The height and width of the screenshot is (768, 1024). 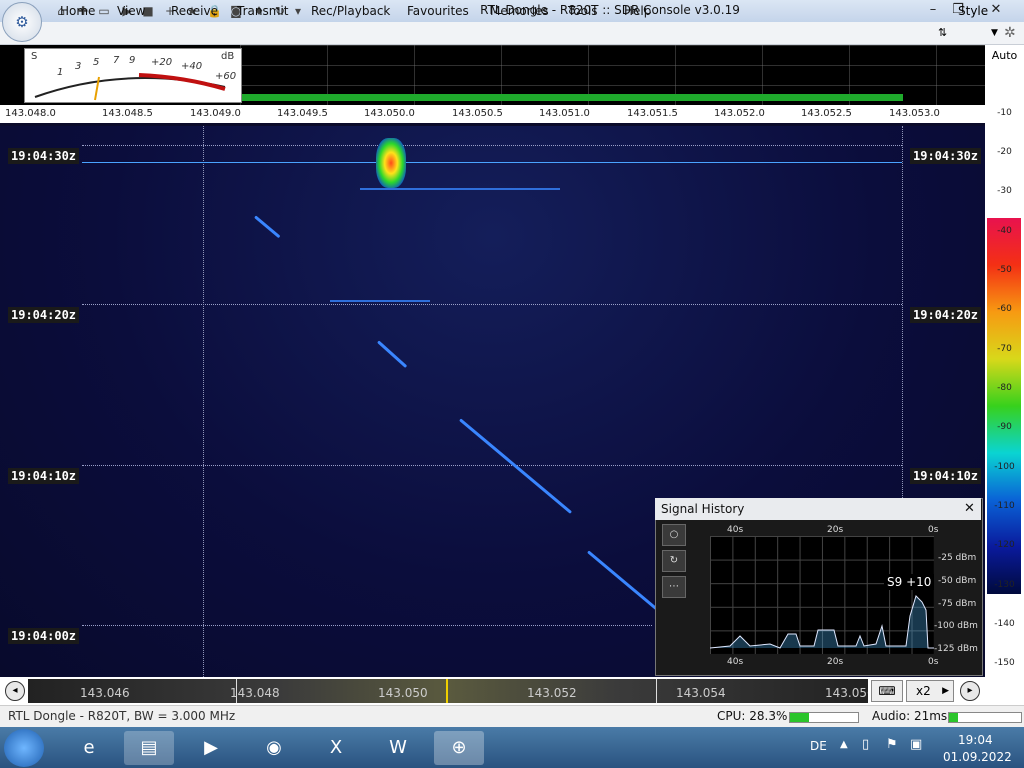 I want to click on auto-level-button: Auto, so click(x=1004, y=56).